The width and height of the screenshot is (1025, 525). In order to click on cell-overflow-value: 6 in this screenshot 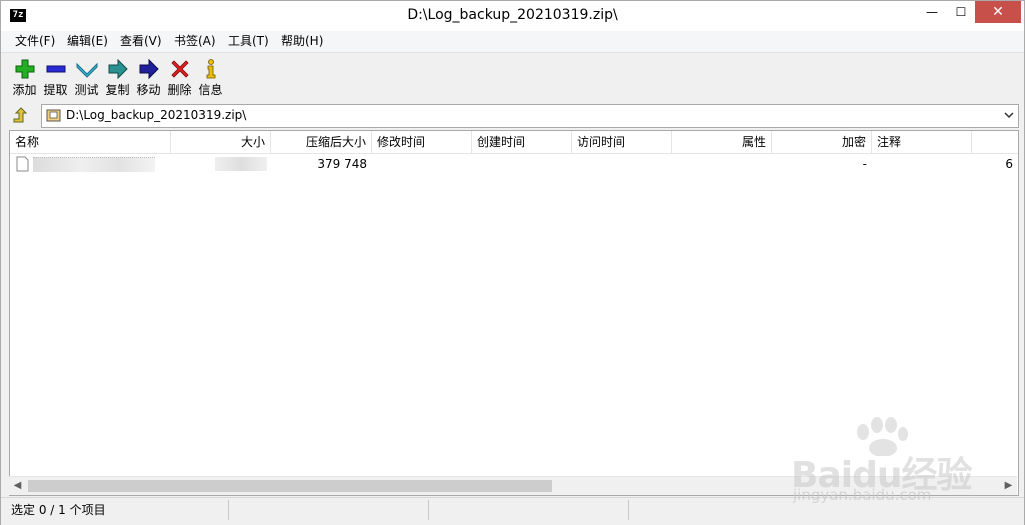, I will do `click(1009, 164)`.